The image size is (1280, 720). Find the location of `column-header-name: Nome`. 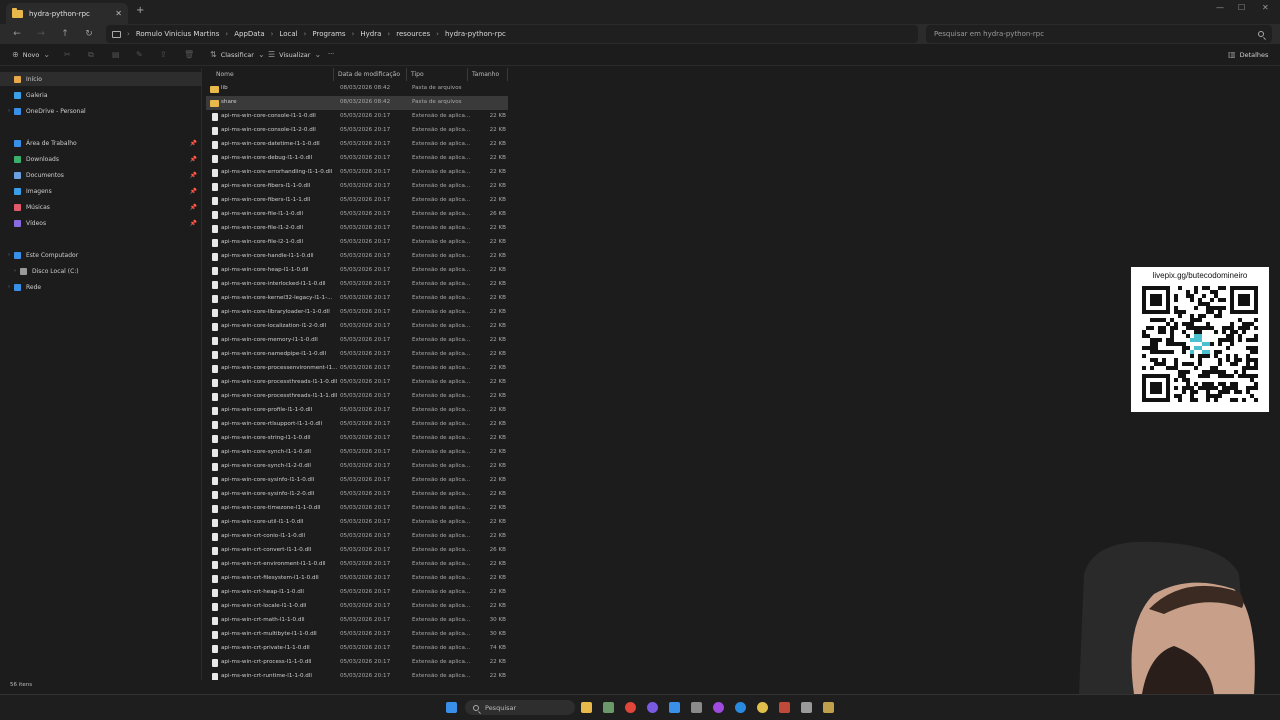

column-header-name: Nome is located at coordinates (270, 74).